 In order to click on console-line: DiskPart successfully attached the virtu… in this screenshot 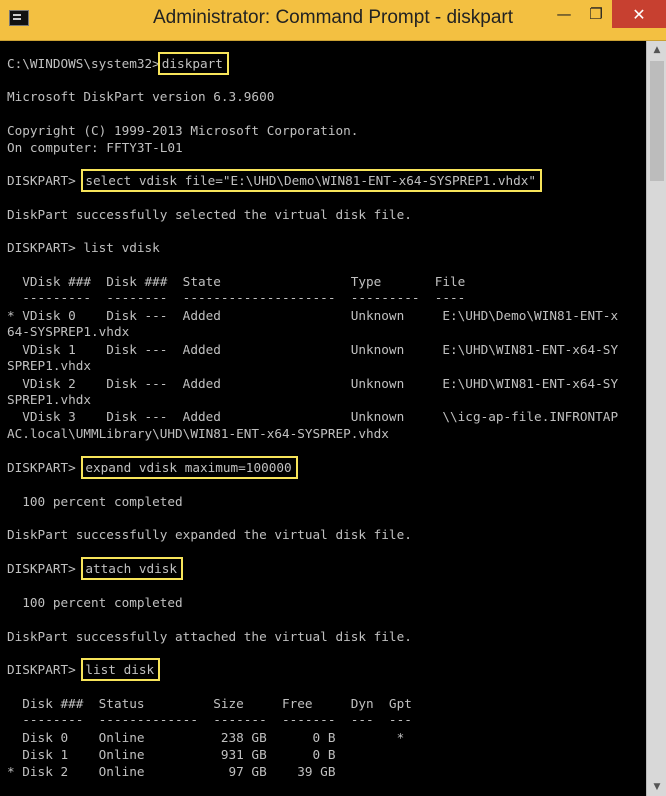, I will do `click(209, 636)`.